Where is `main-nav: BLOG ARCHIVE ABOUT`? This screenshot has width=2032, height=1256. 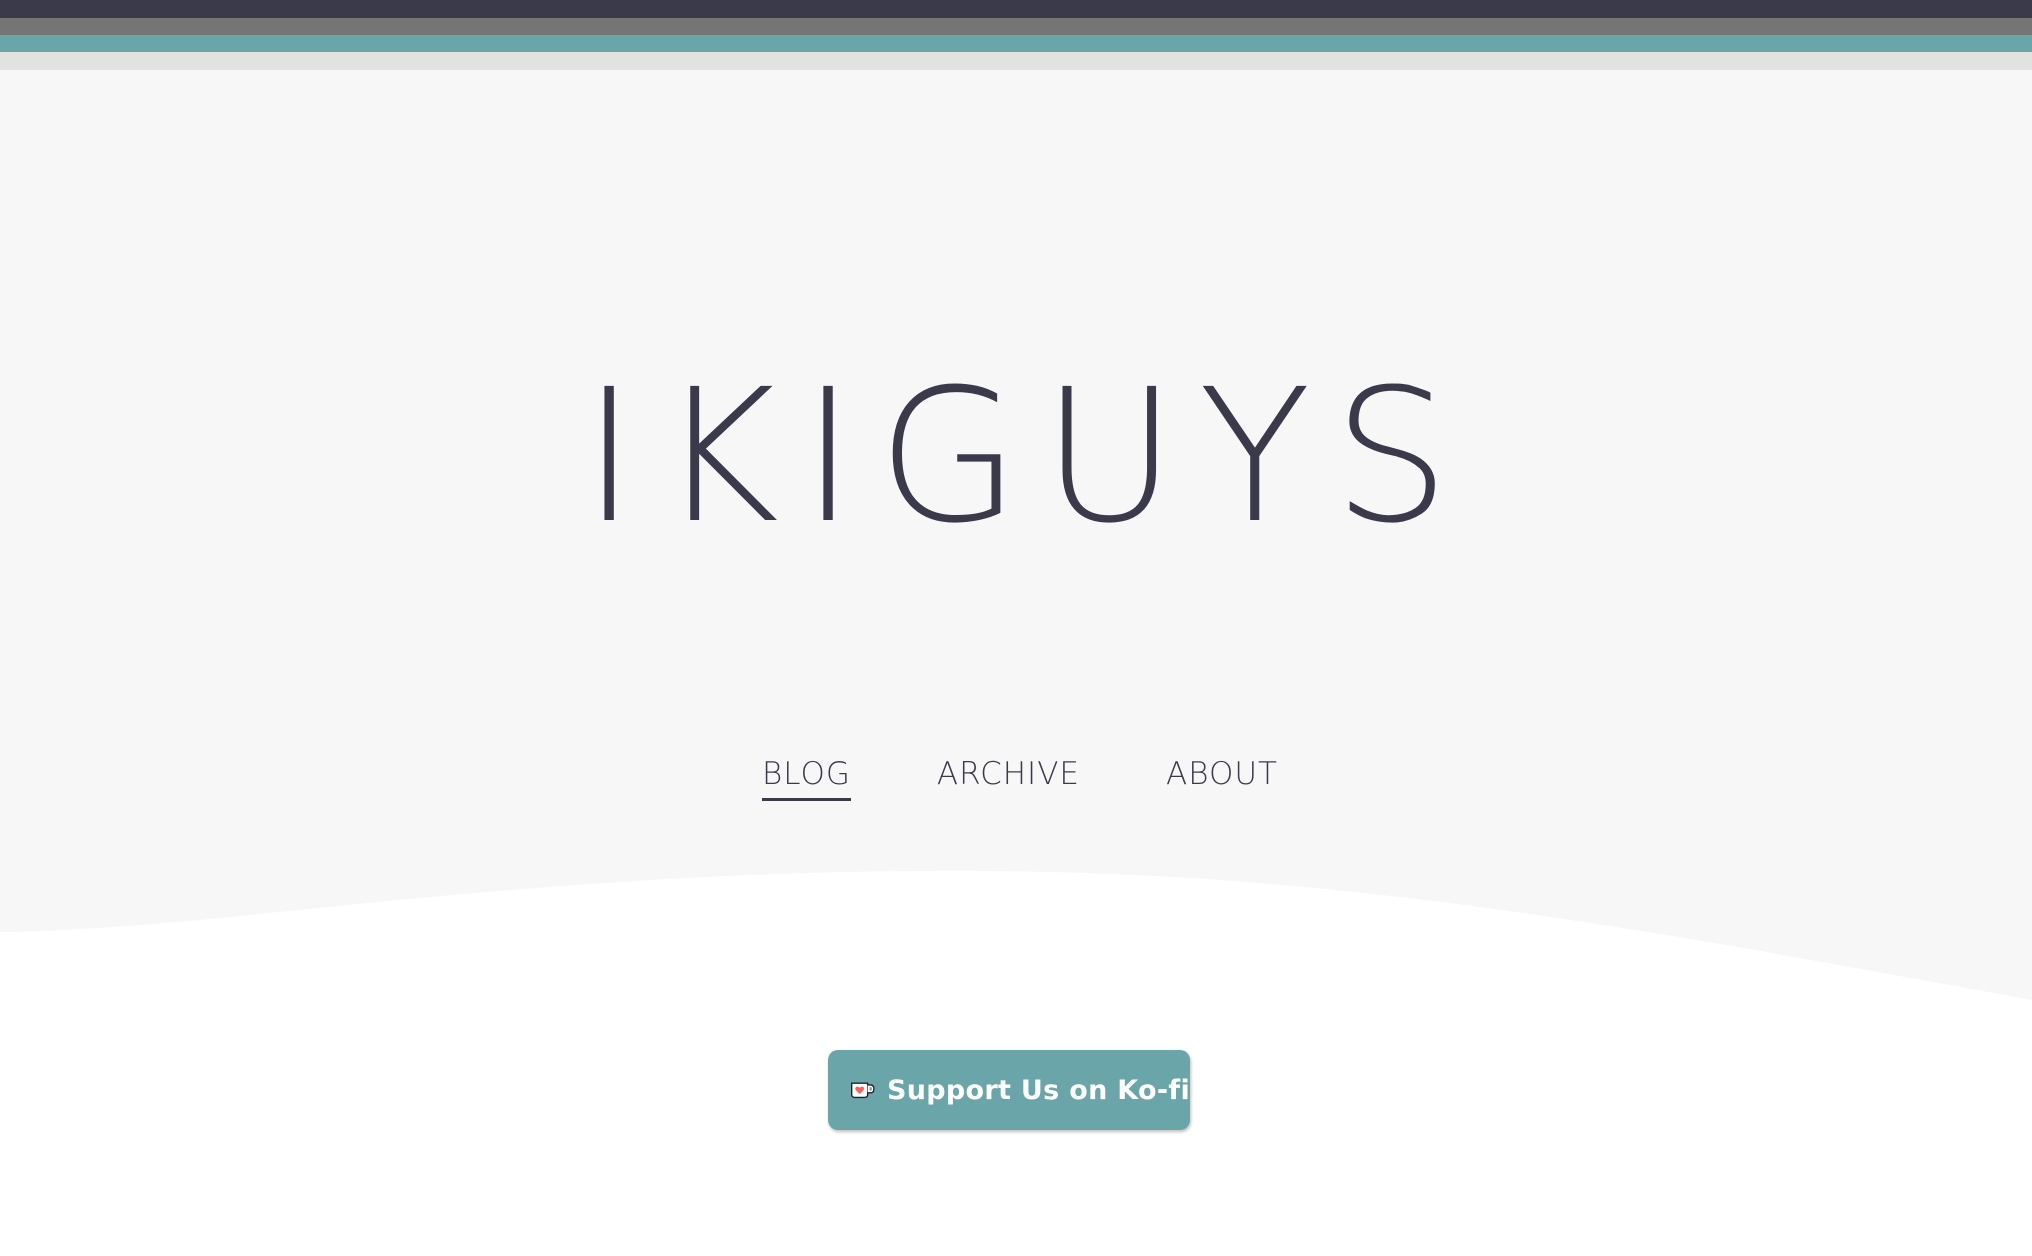
main-nav: BLOG ARCHIVE ABOUT is located at coordinates (1016, 778).